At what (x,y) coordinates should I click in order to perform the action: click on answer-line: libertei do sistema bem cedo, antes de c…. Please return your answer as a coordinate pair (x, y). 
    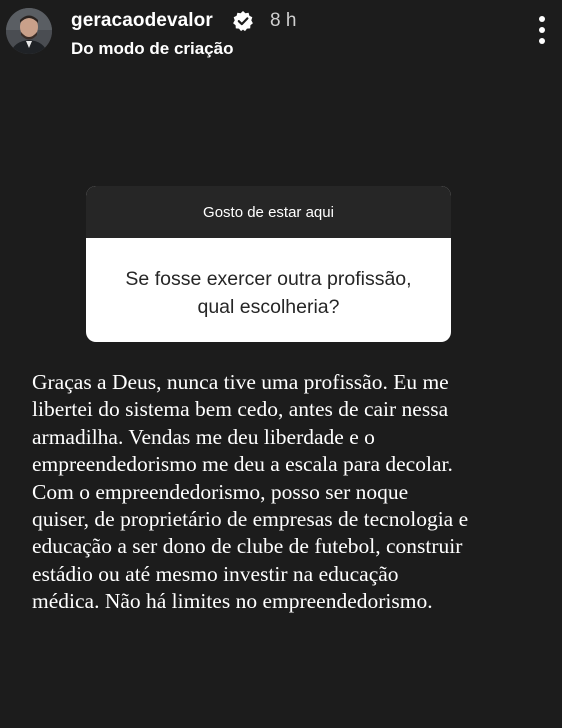
    Looking at the image, I should click on (240, 409).